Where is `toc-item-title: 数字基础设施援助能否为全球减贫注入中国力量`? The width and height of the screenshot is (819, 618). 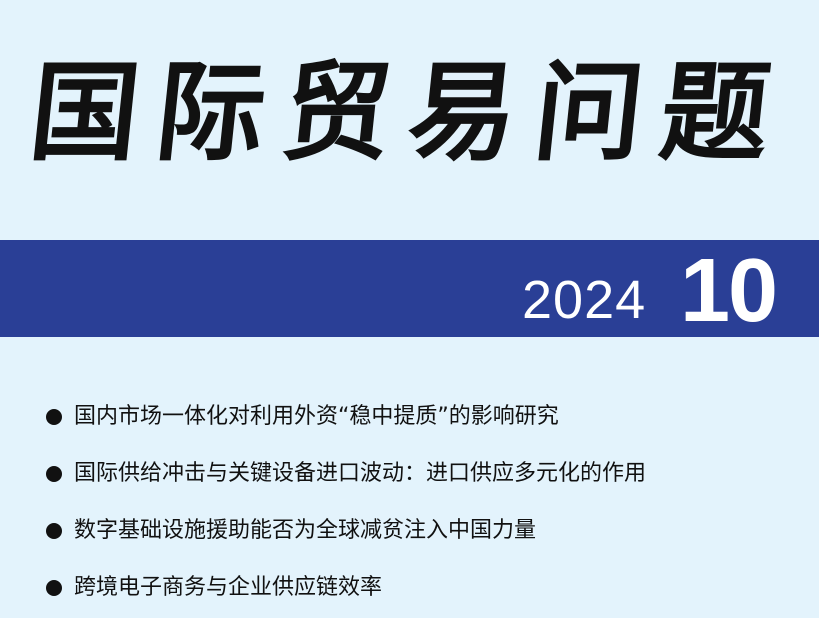
toc-item-title: 数字基础设施援助能否为全球减贫注入中国力量 is located at coordinates (305, 530).